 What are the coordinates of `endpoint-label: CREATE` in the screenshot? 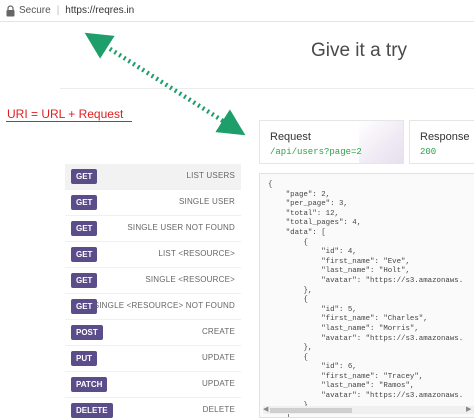 It's located at (218, 331).